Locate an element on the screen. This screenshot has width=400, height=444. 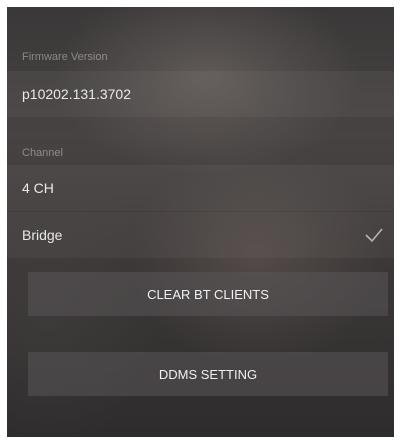
channel-option-label: Bridge is located at coordinates (42, 235).